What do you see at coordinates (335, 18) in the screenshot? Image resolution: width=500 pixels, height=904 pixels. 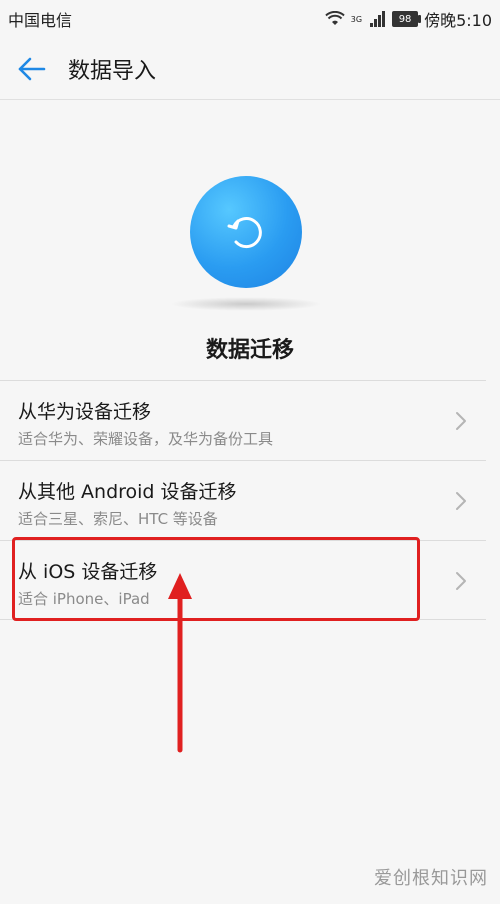 I see `wifi-icon` at bounding box center [335, 18].